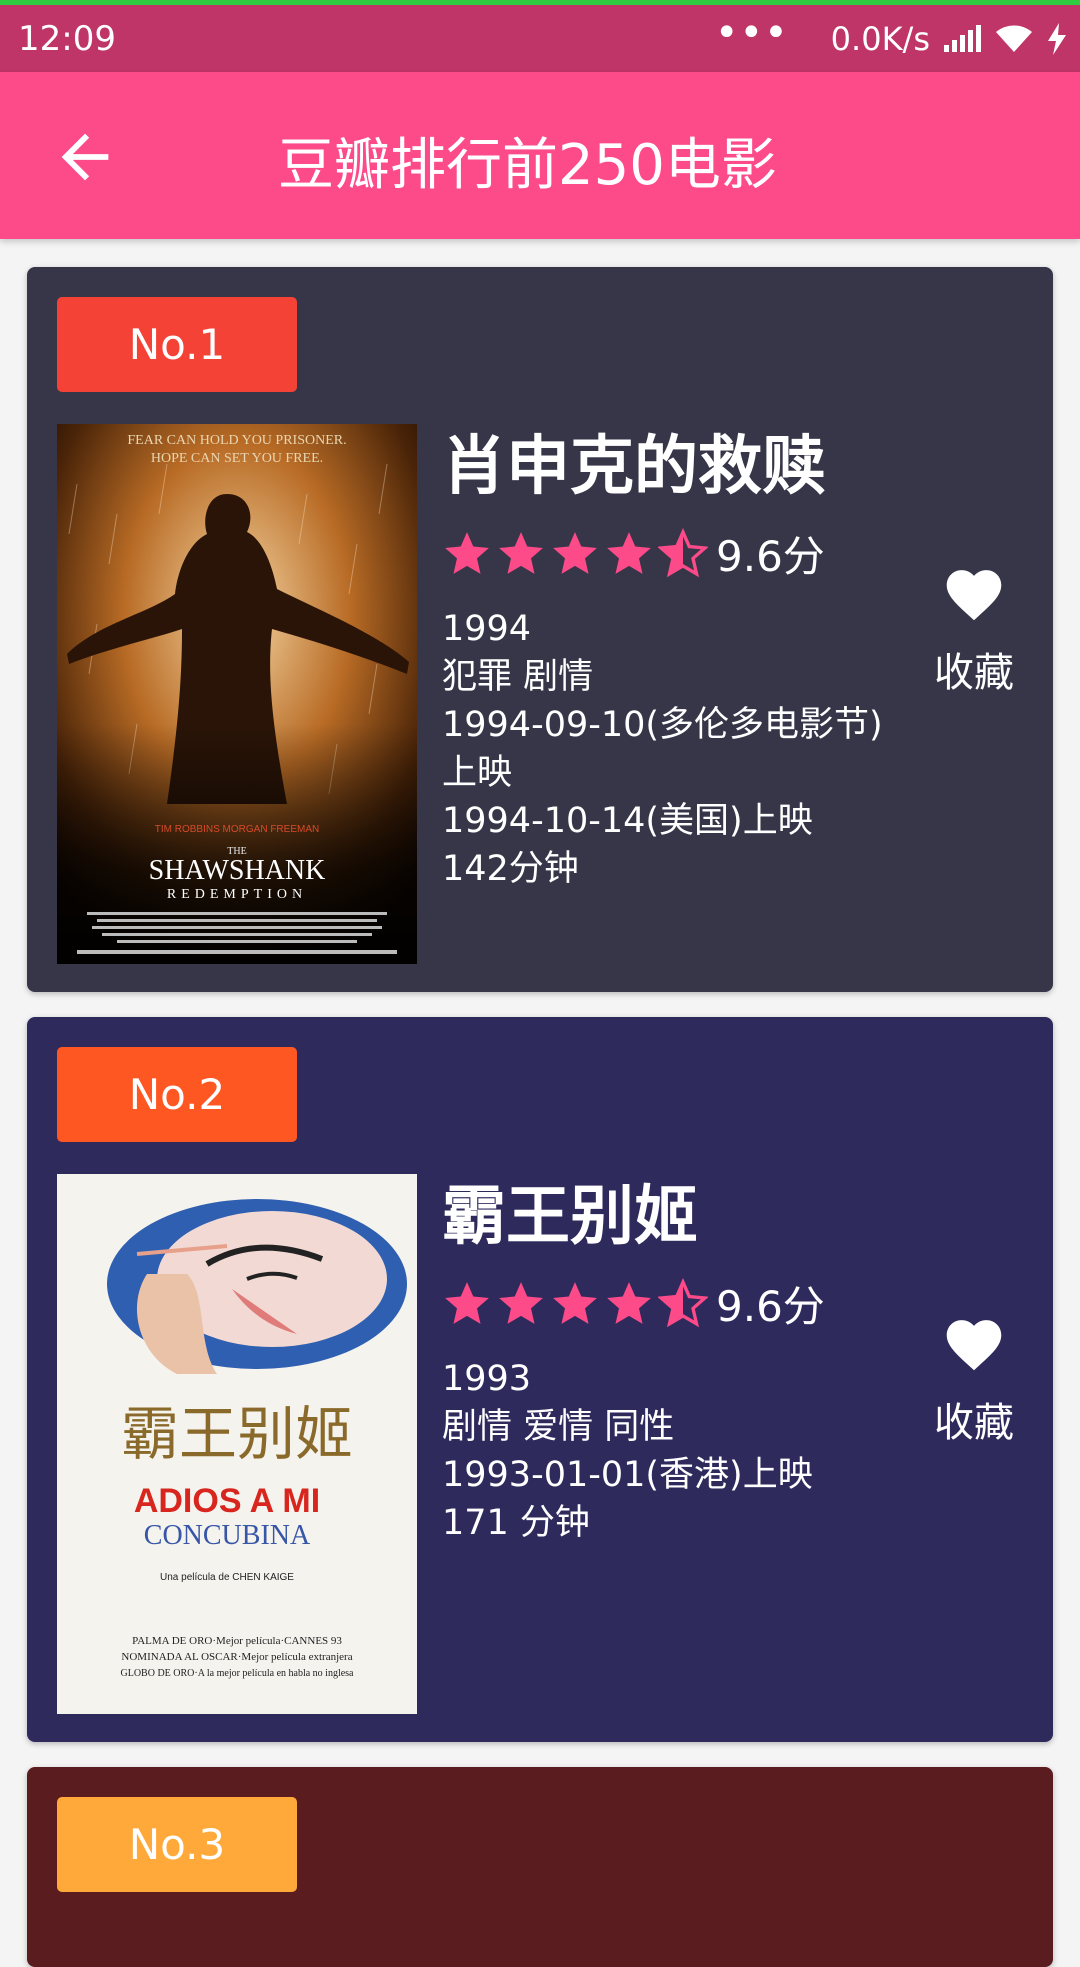  I want to click on poster-award: PALMA DE ORO·Mejor película·CANNES 93, so click(237, 1641).